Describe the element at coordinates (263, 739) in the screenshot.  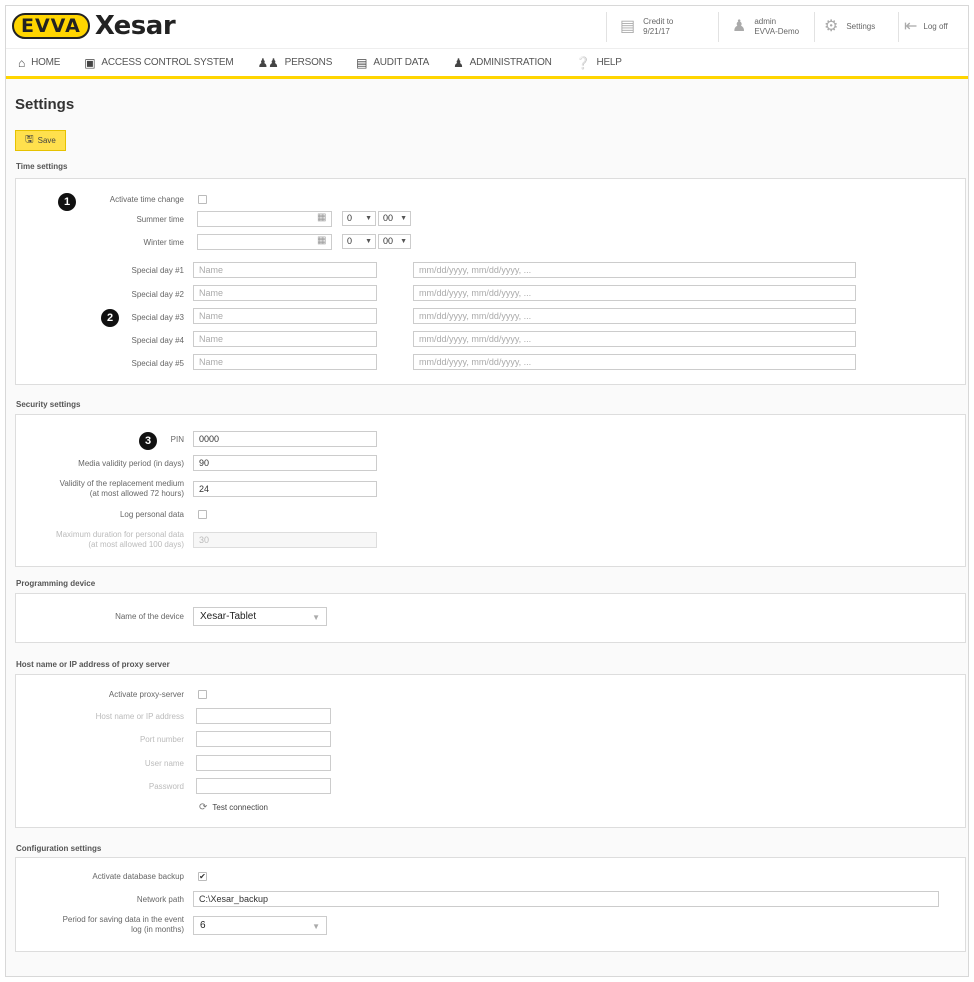
I see `port-number-input` at that location.